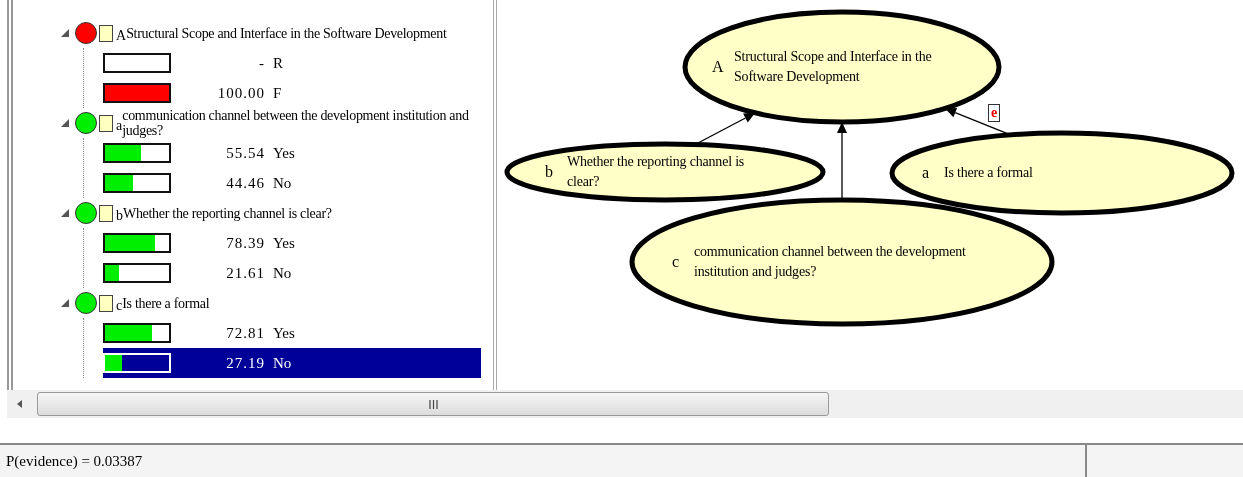 This screenshot has height=477, width=1243. I want to click on state-row: 100.00 F, so click(292, 93).